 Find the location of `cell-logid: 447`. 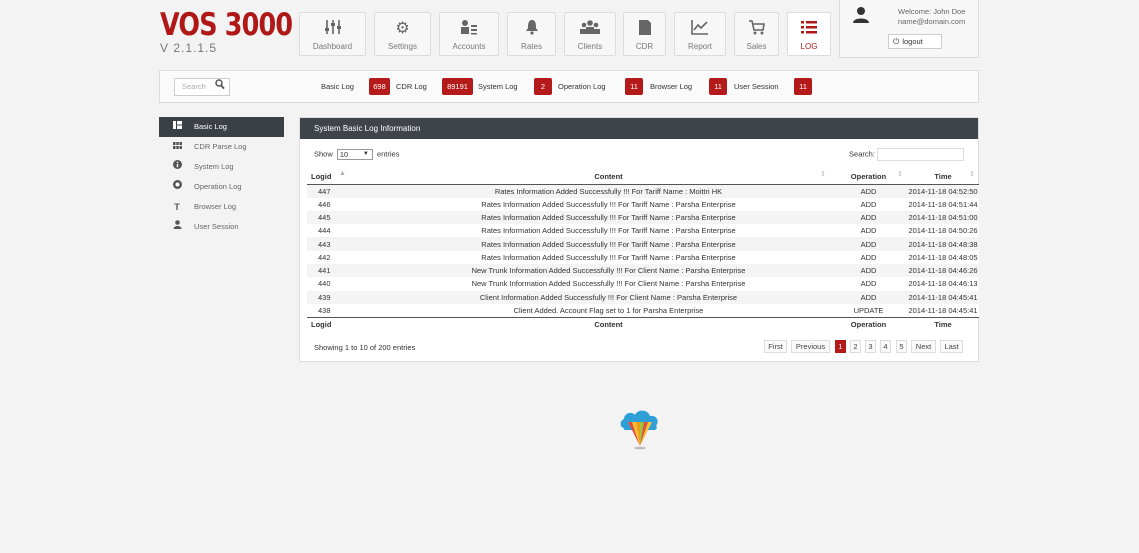

cell-logid: 447 is located at coordinates (347, 191).